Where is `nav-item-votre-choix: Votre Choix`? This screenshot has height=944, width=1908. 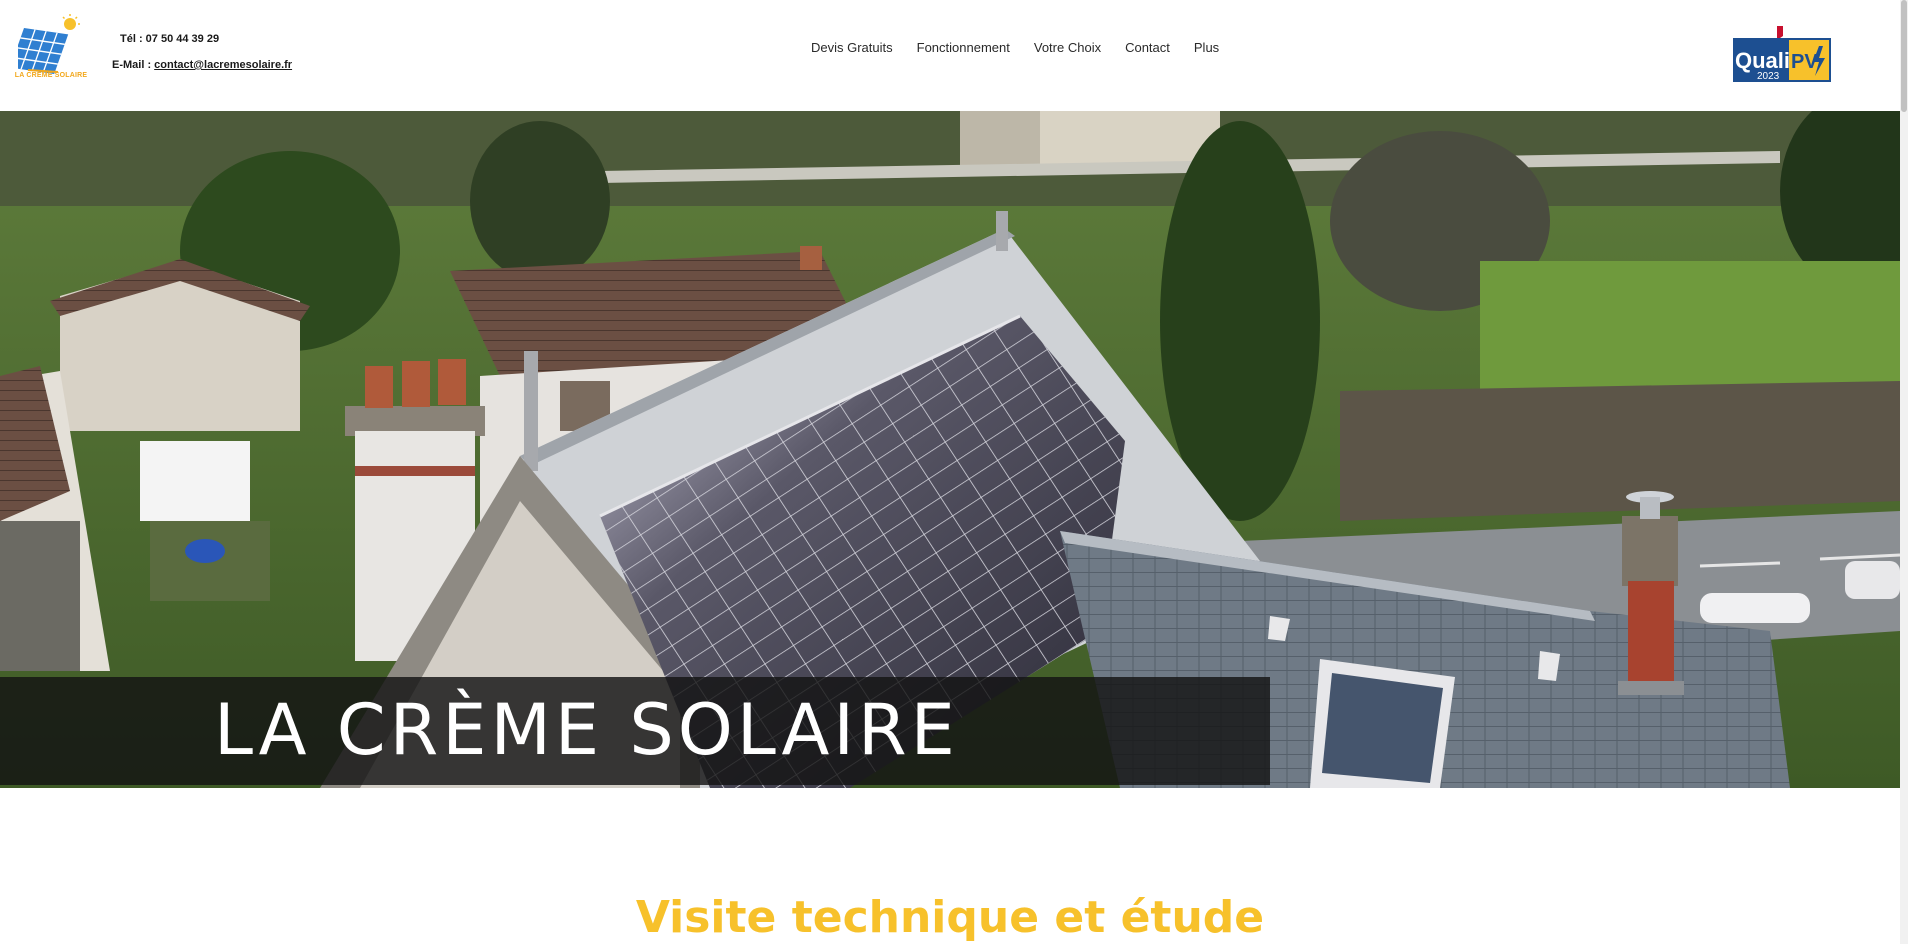 nav-item-votre-choix: Votre Choix is located at coordinates (1067, 47).